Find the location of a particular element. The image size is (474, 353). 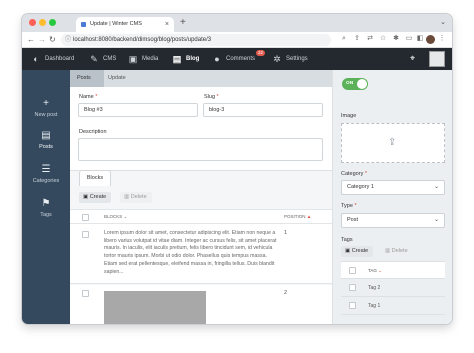

tab-search-icon: ⌄ is located at coordinates (443, 23).